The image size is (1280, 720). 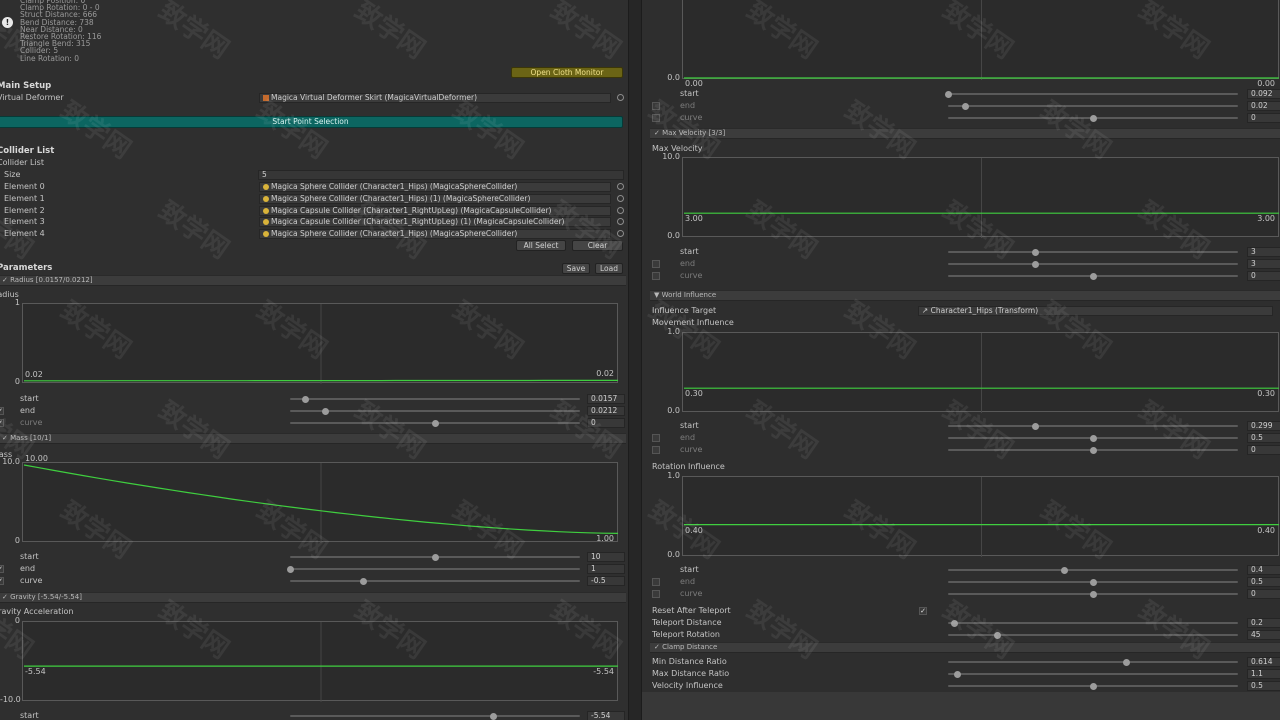 I want to click on gravity-foldout-header: ✓ Gravity [-5.54/-5.54], so click(x=313, y=597).